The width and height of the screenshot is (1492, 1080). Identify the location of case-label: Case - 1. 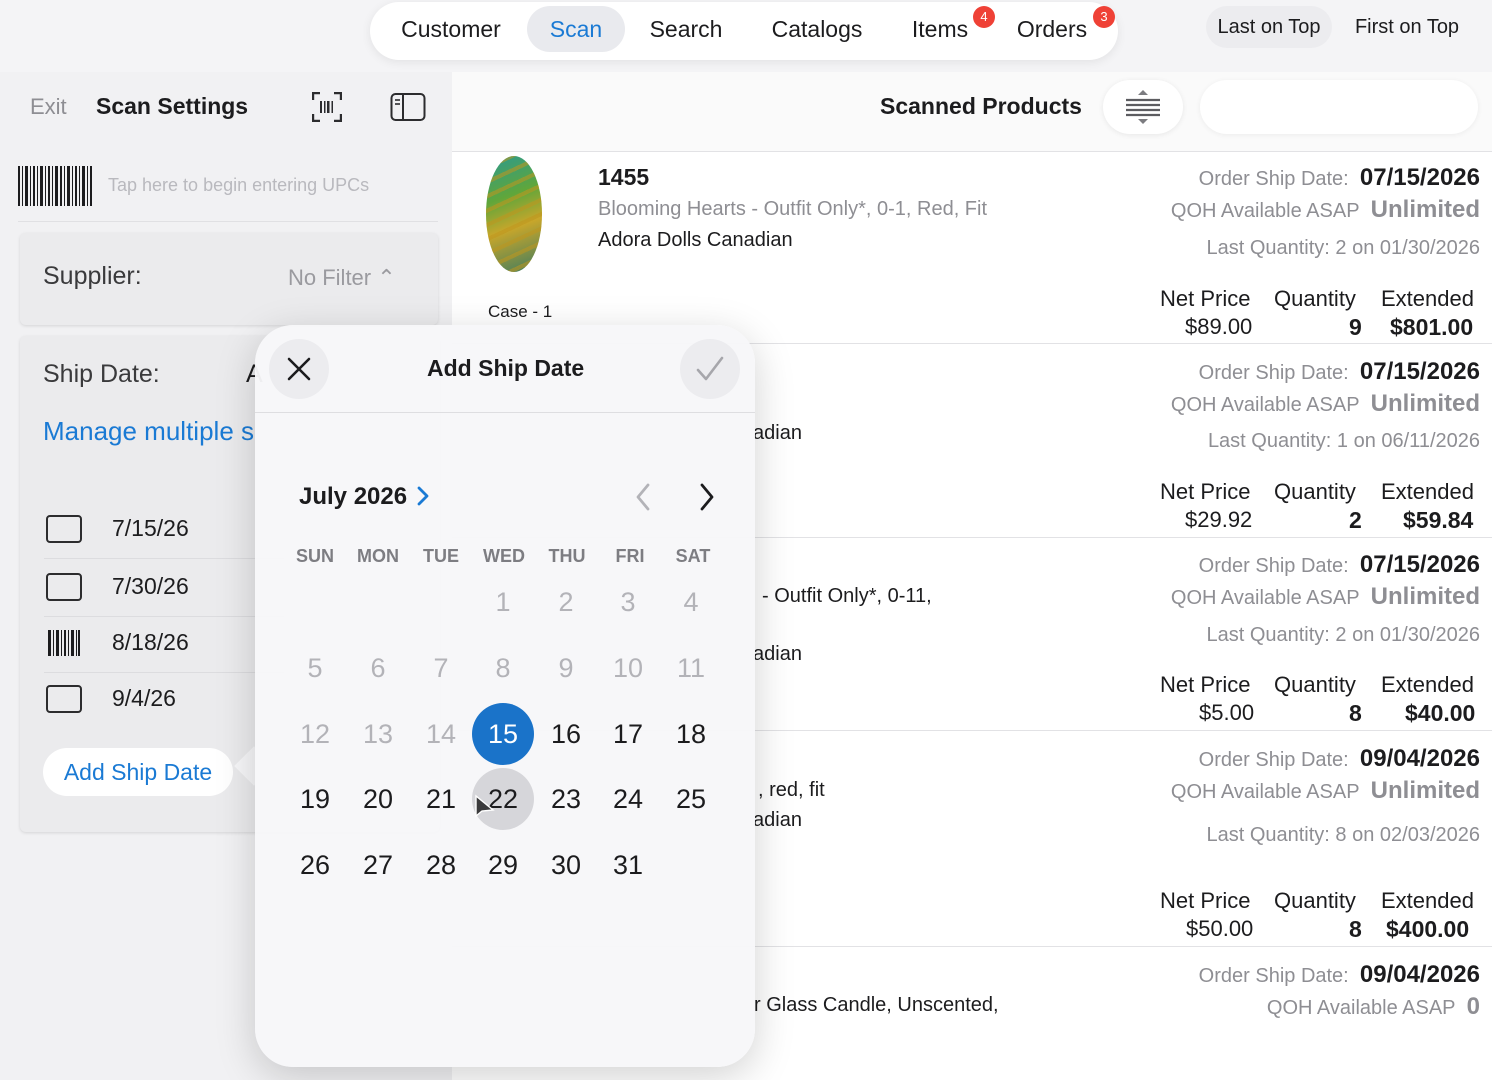
(520, 311).